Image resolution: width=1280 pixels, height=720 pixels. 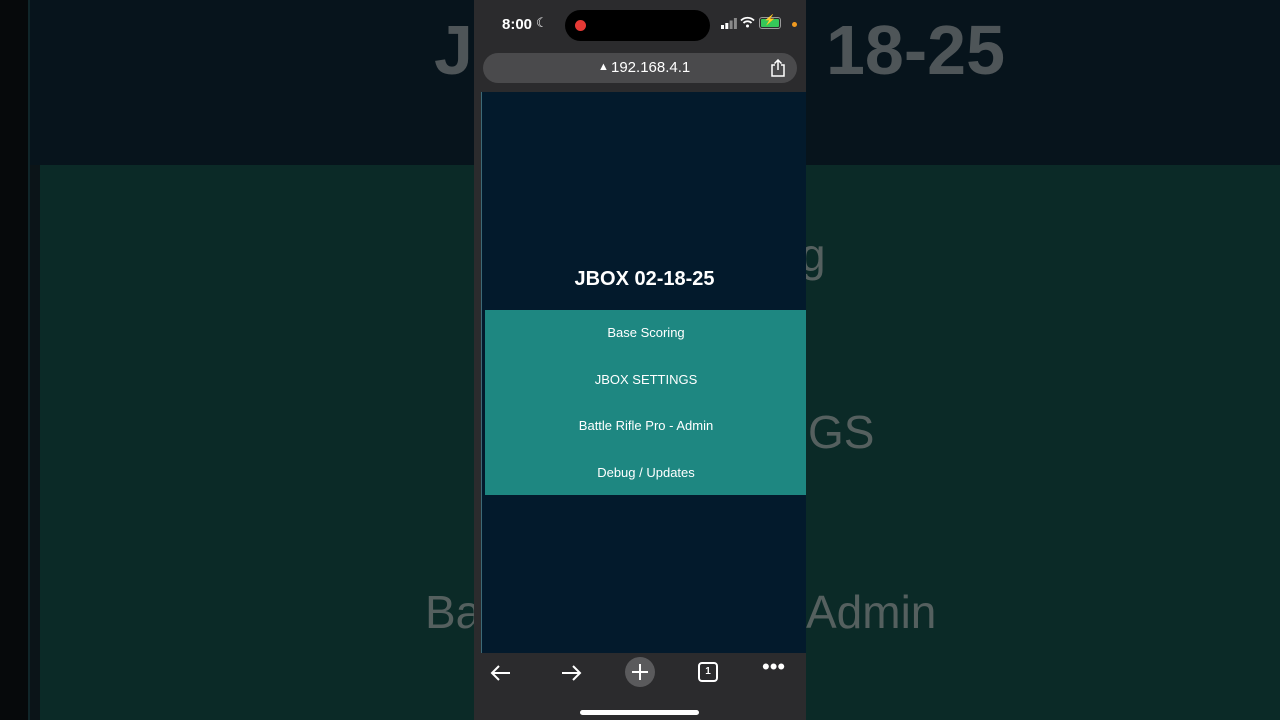 I want to click on background-title-right: 18-25, so click(x=916, y=50).